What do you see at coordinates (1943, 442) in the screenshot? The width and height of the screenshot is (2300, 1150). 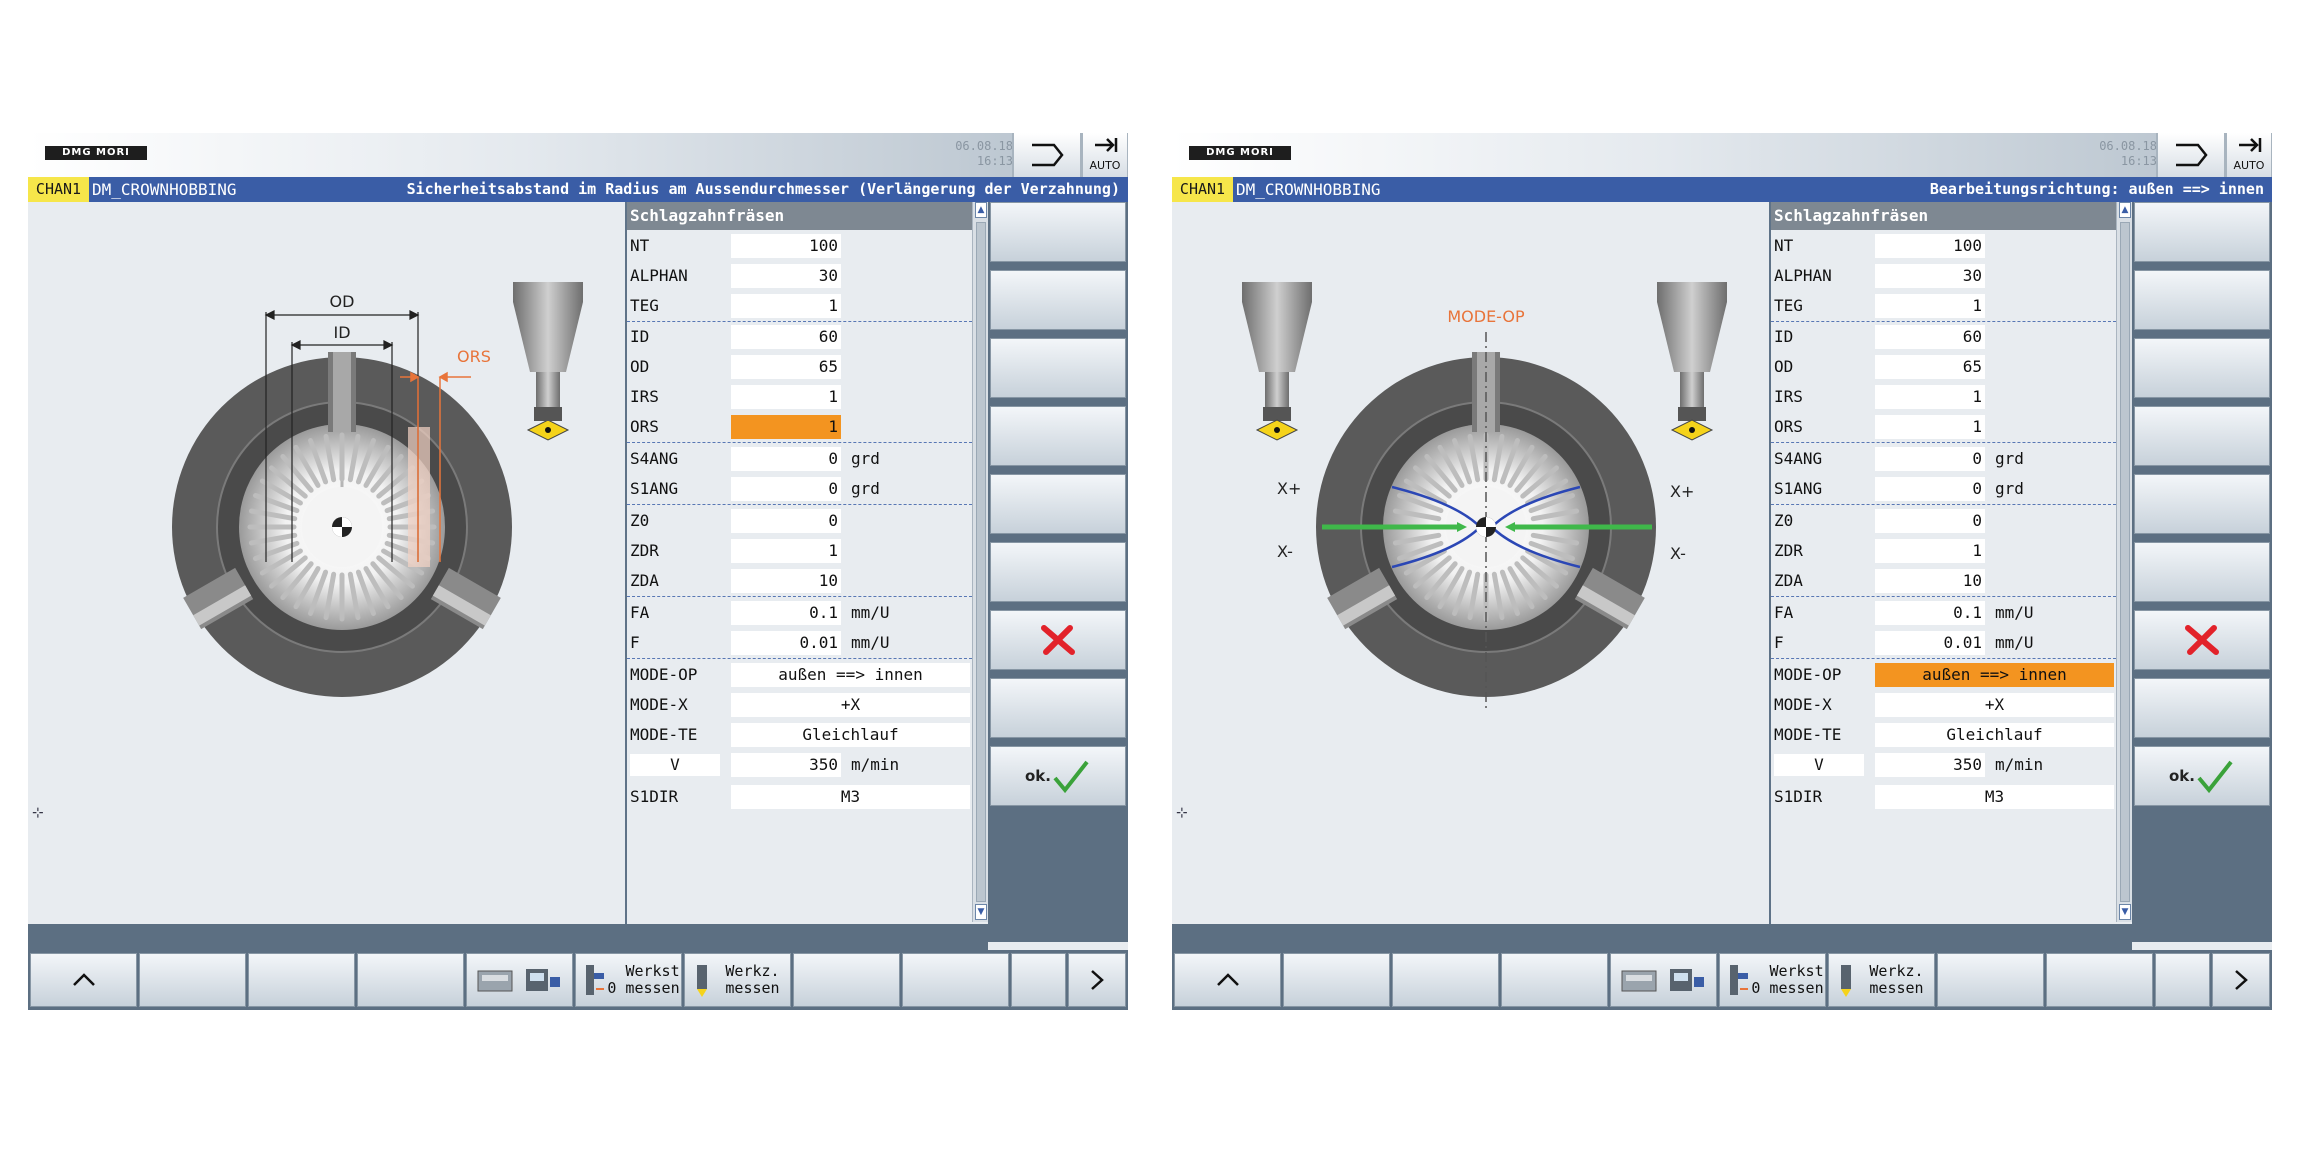 I see `field-separator` at bounding box center [1943, 442].